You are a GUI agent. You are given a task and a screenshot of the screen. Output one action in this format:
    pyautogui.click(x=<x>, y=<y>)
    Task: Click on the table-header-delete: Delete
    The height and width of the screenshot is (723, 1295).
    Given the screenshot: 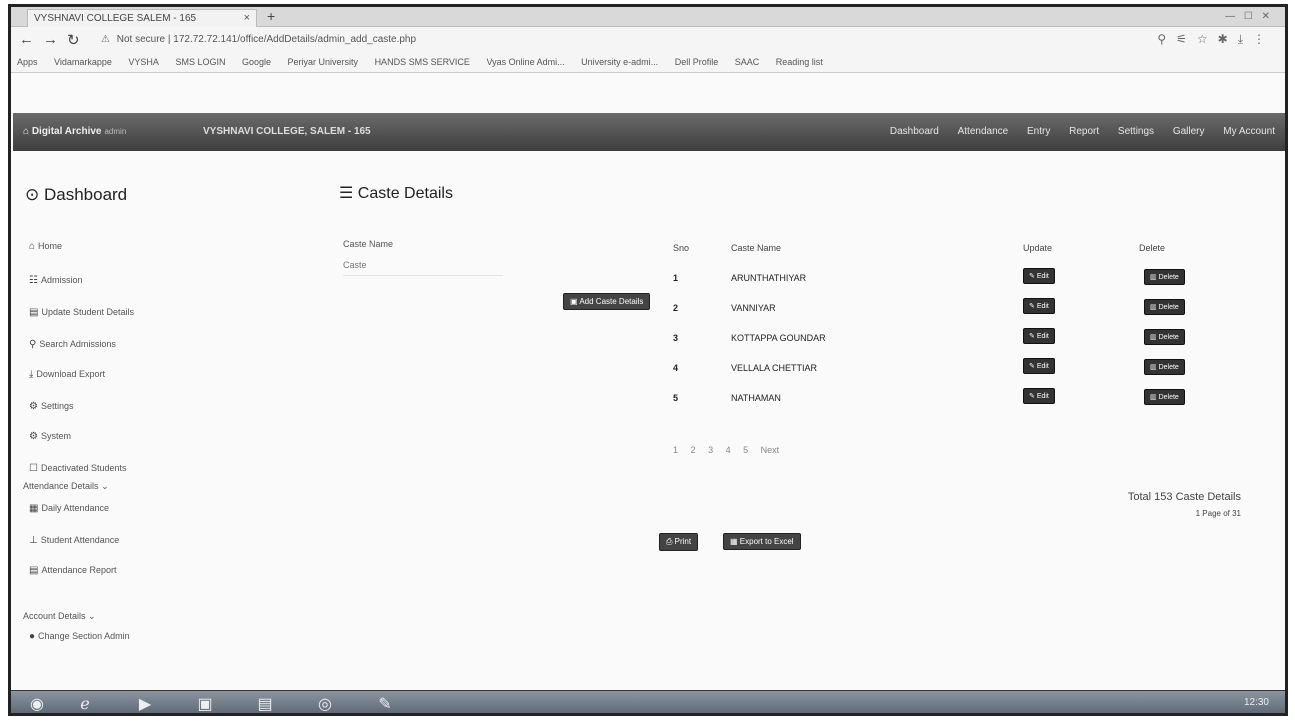 What is the action you would take?
    pyautogui.click(x=1152, y=248)
    